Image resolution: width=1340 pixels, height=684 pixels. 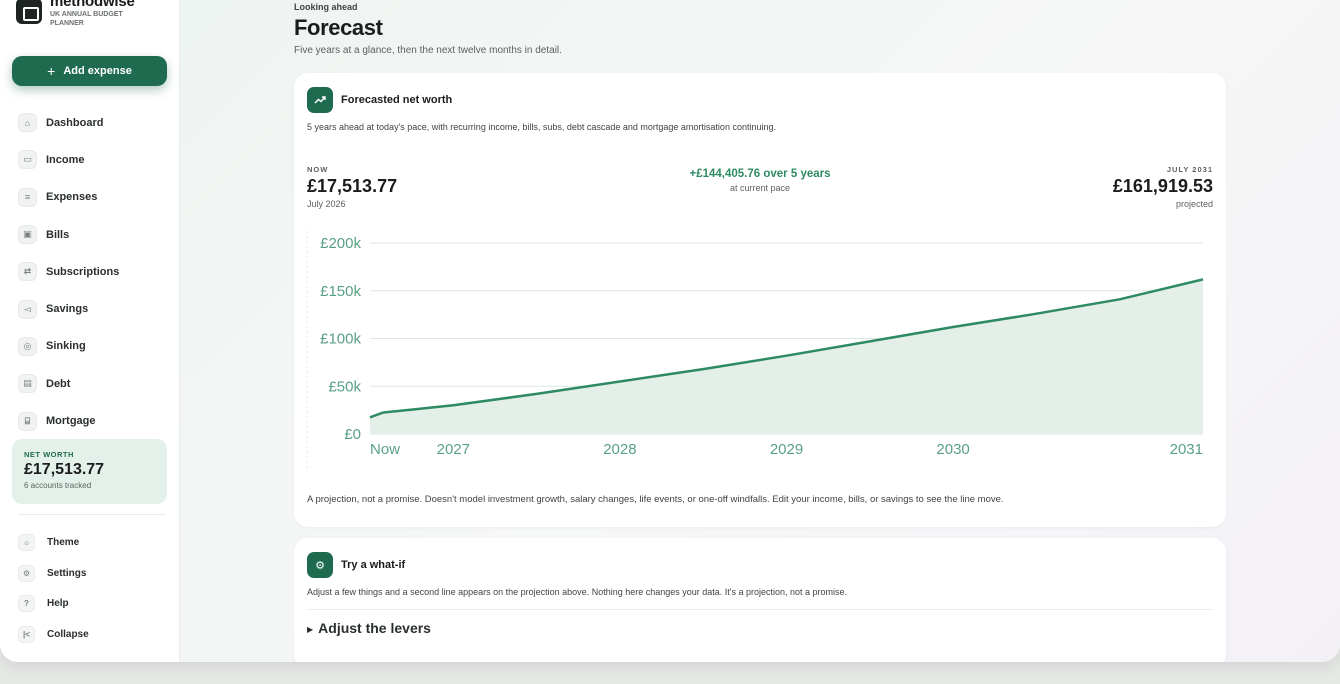 I want to click on x-tick-label: 2027, so click(x=453, y=449).